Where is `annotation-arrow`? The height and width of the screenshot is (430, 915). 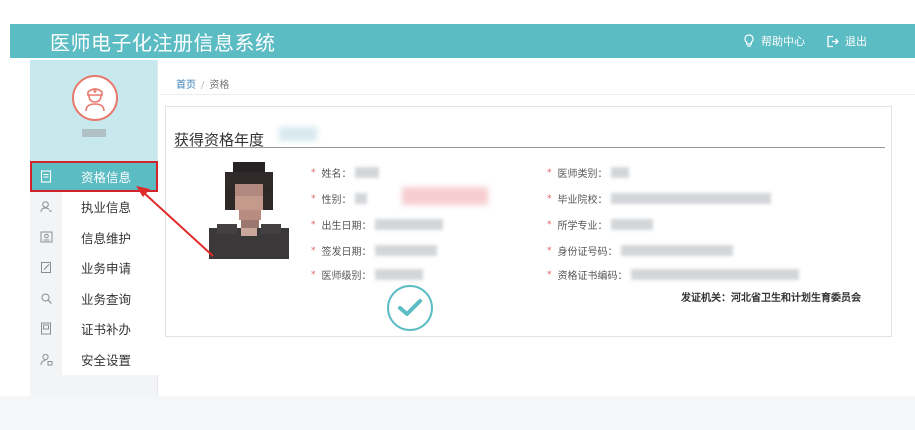
annotation-arrow is located at coordinates (175, 221).